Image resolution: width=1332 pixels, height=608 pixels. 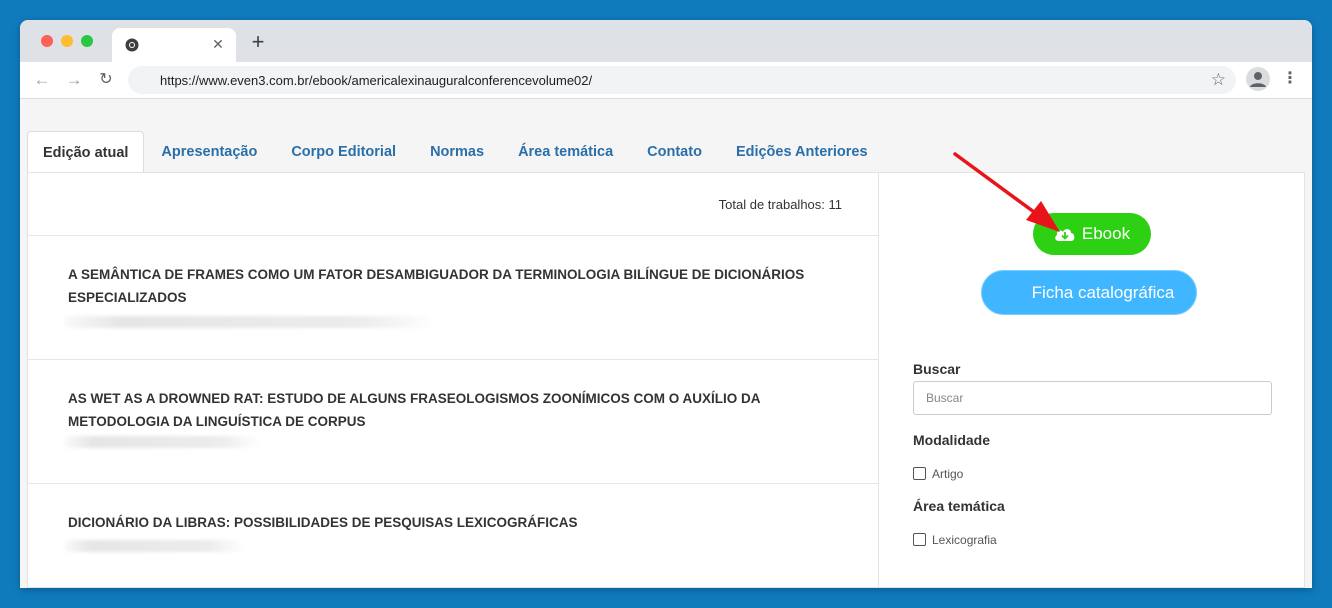 I want to click on tab-contato: Contato, so click(x=674, y=152).